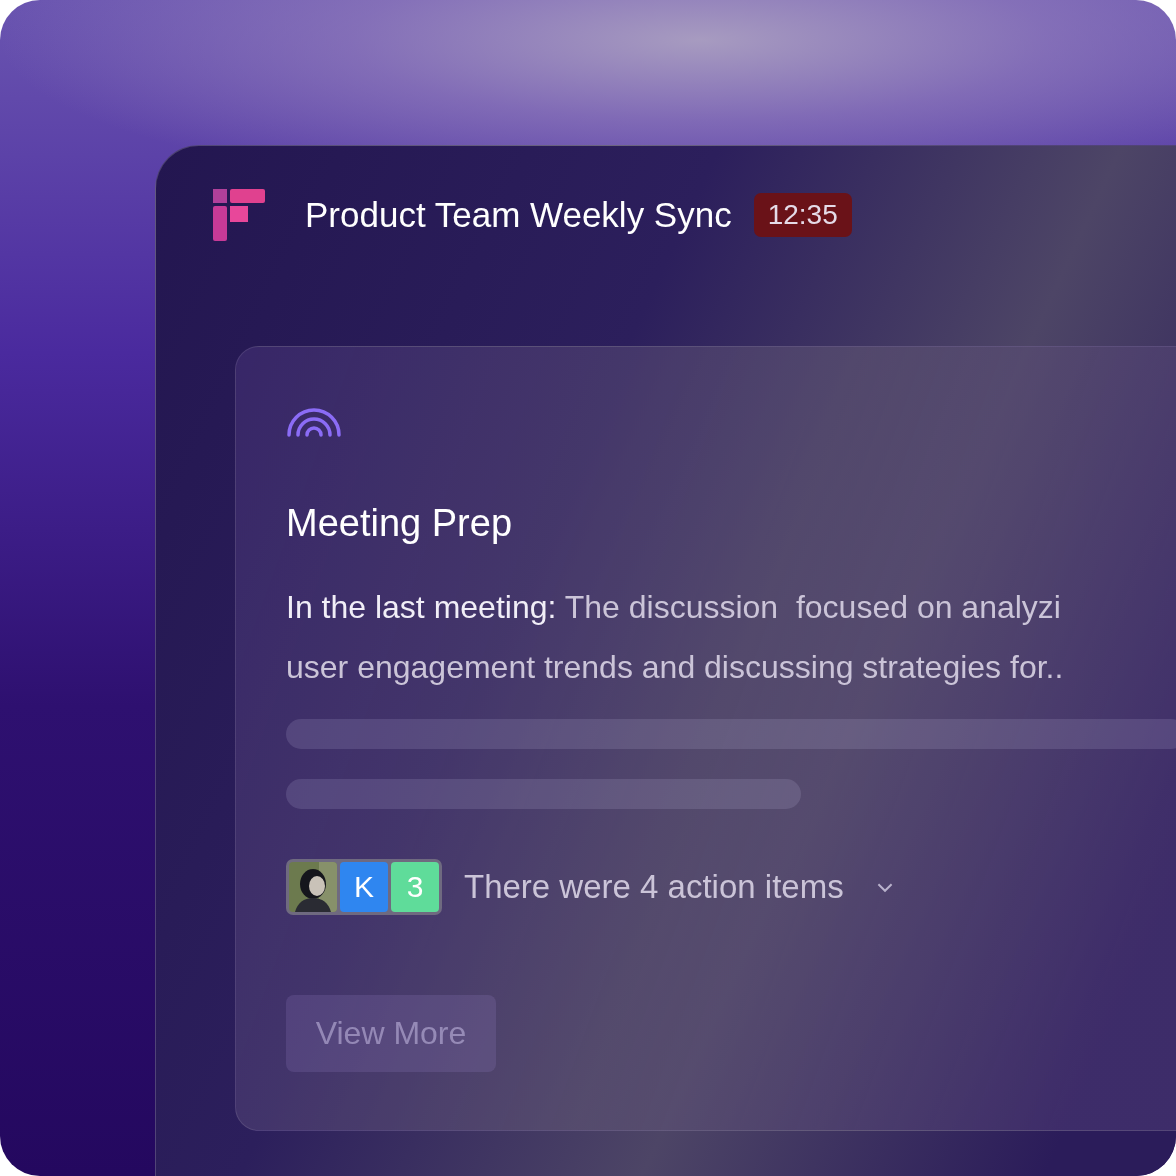 The height and width of the screenshot is (1176, 1176). Describe the element at coordinates (239, 215) in the screenshot. I see `logo-icon` at that location.